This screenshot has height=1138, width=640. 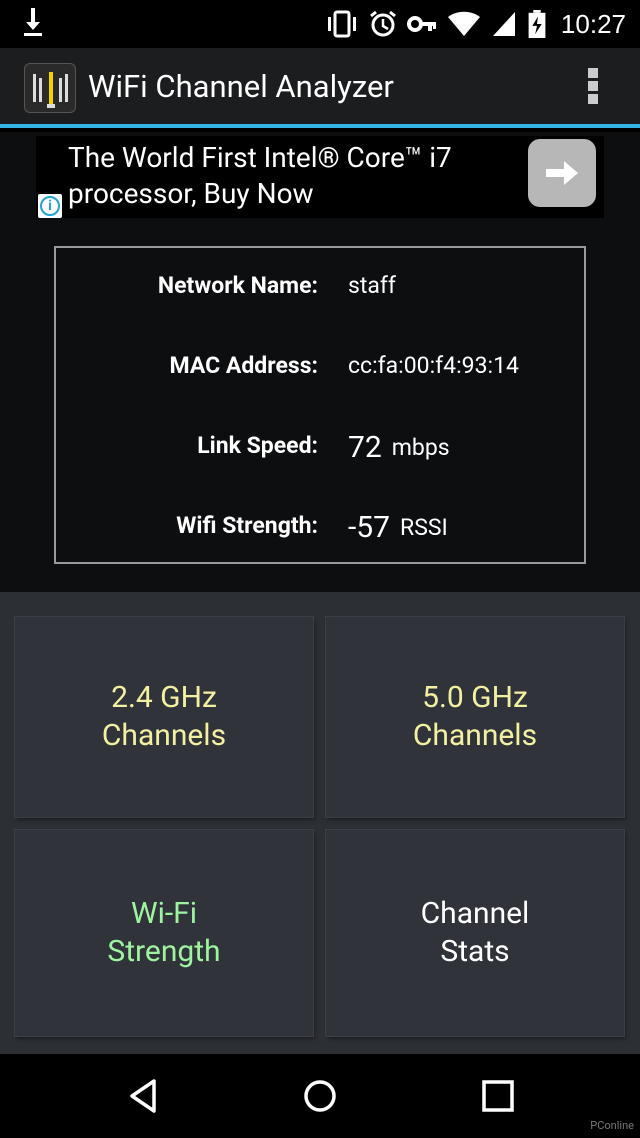 What do you see at coordinates (369, 527) in the screenshot?
I see `wifi-strength-number: -57` at bounding box center [369, 527].